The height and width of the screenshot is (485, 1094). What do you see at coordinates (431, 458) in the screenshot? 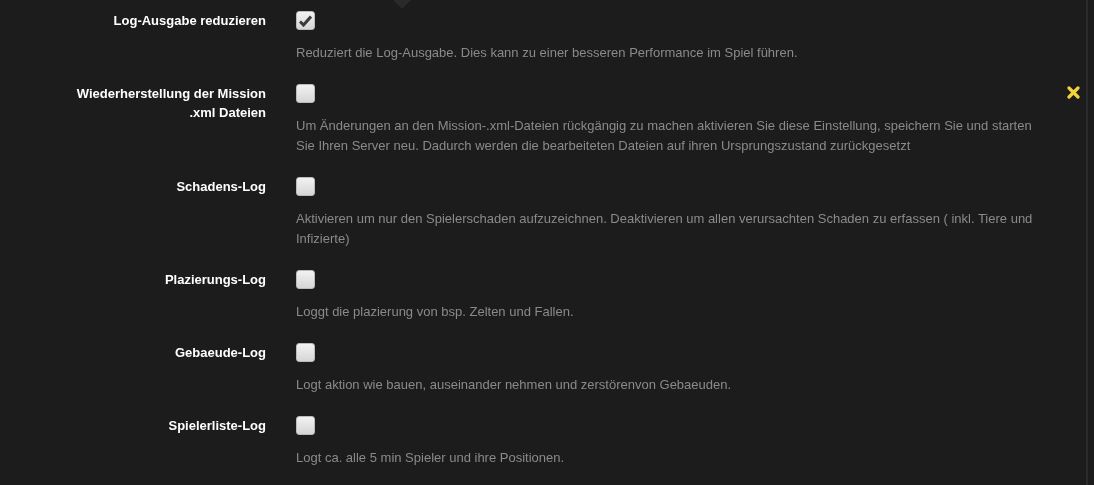
I see `setting-description: Logt ca. alle 5 min Spieler und ihre Positionen.` at bounding box center [431, 458].